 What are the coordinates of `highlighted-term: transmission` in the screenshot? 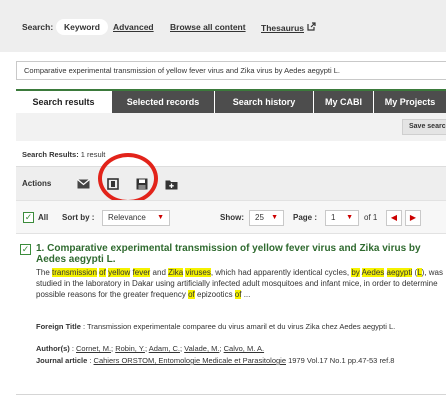 It's located at (74, 272).